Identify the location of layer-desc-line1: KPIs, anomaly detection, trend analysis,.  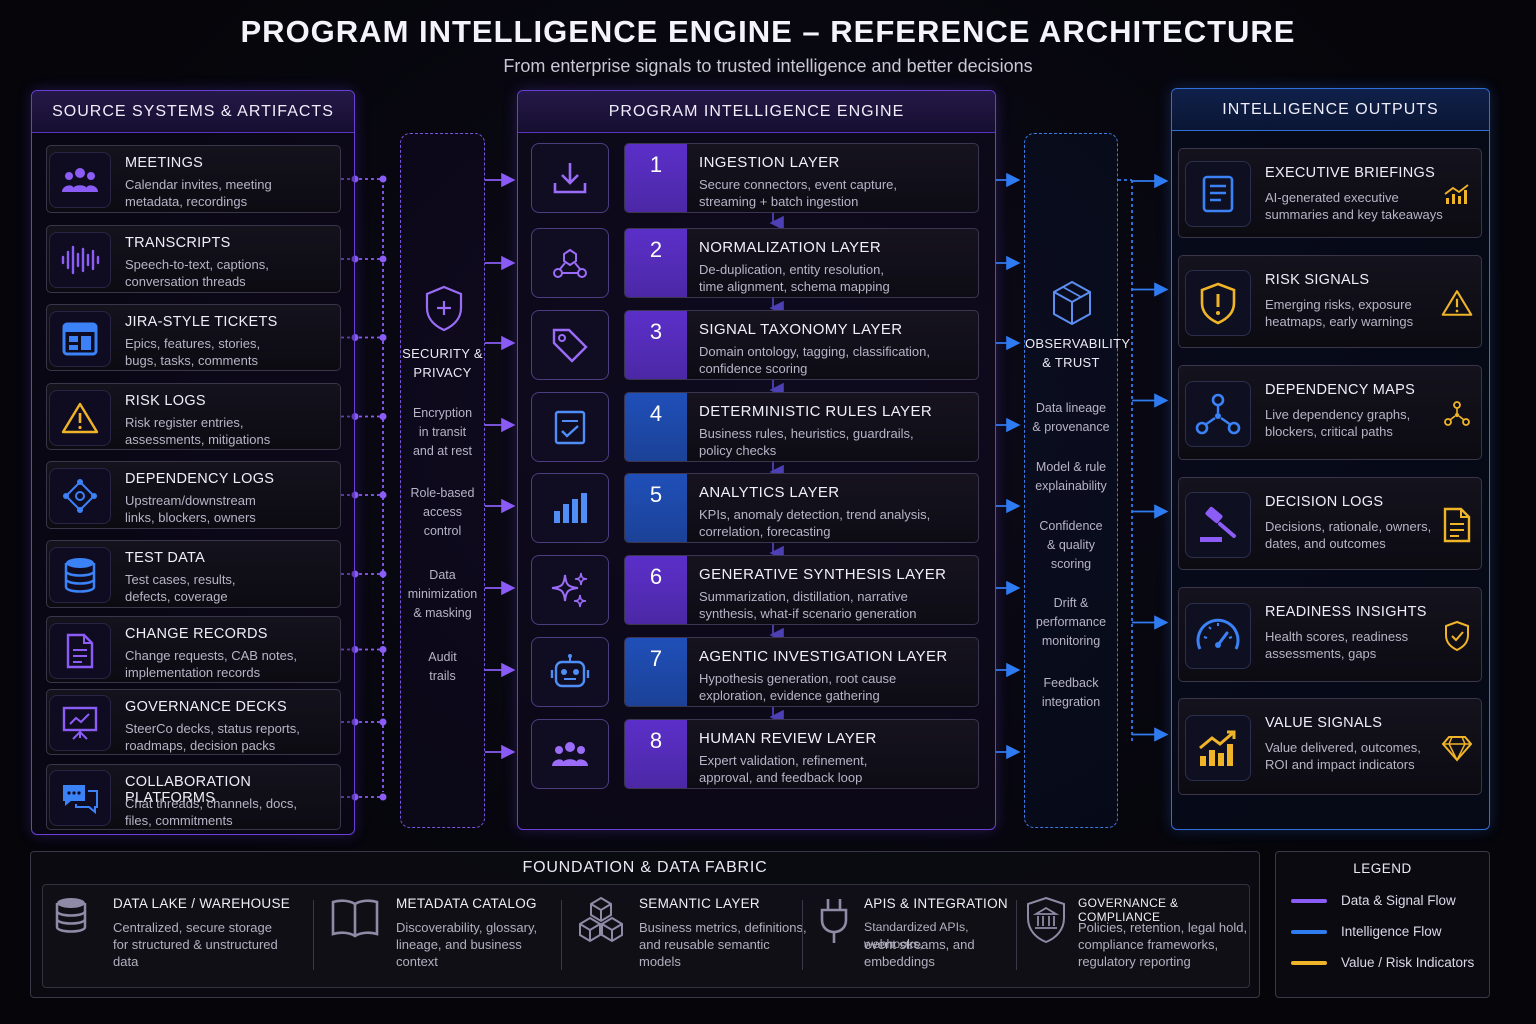
(815, 514).